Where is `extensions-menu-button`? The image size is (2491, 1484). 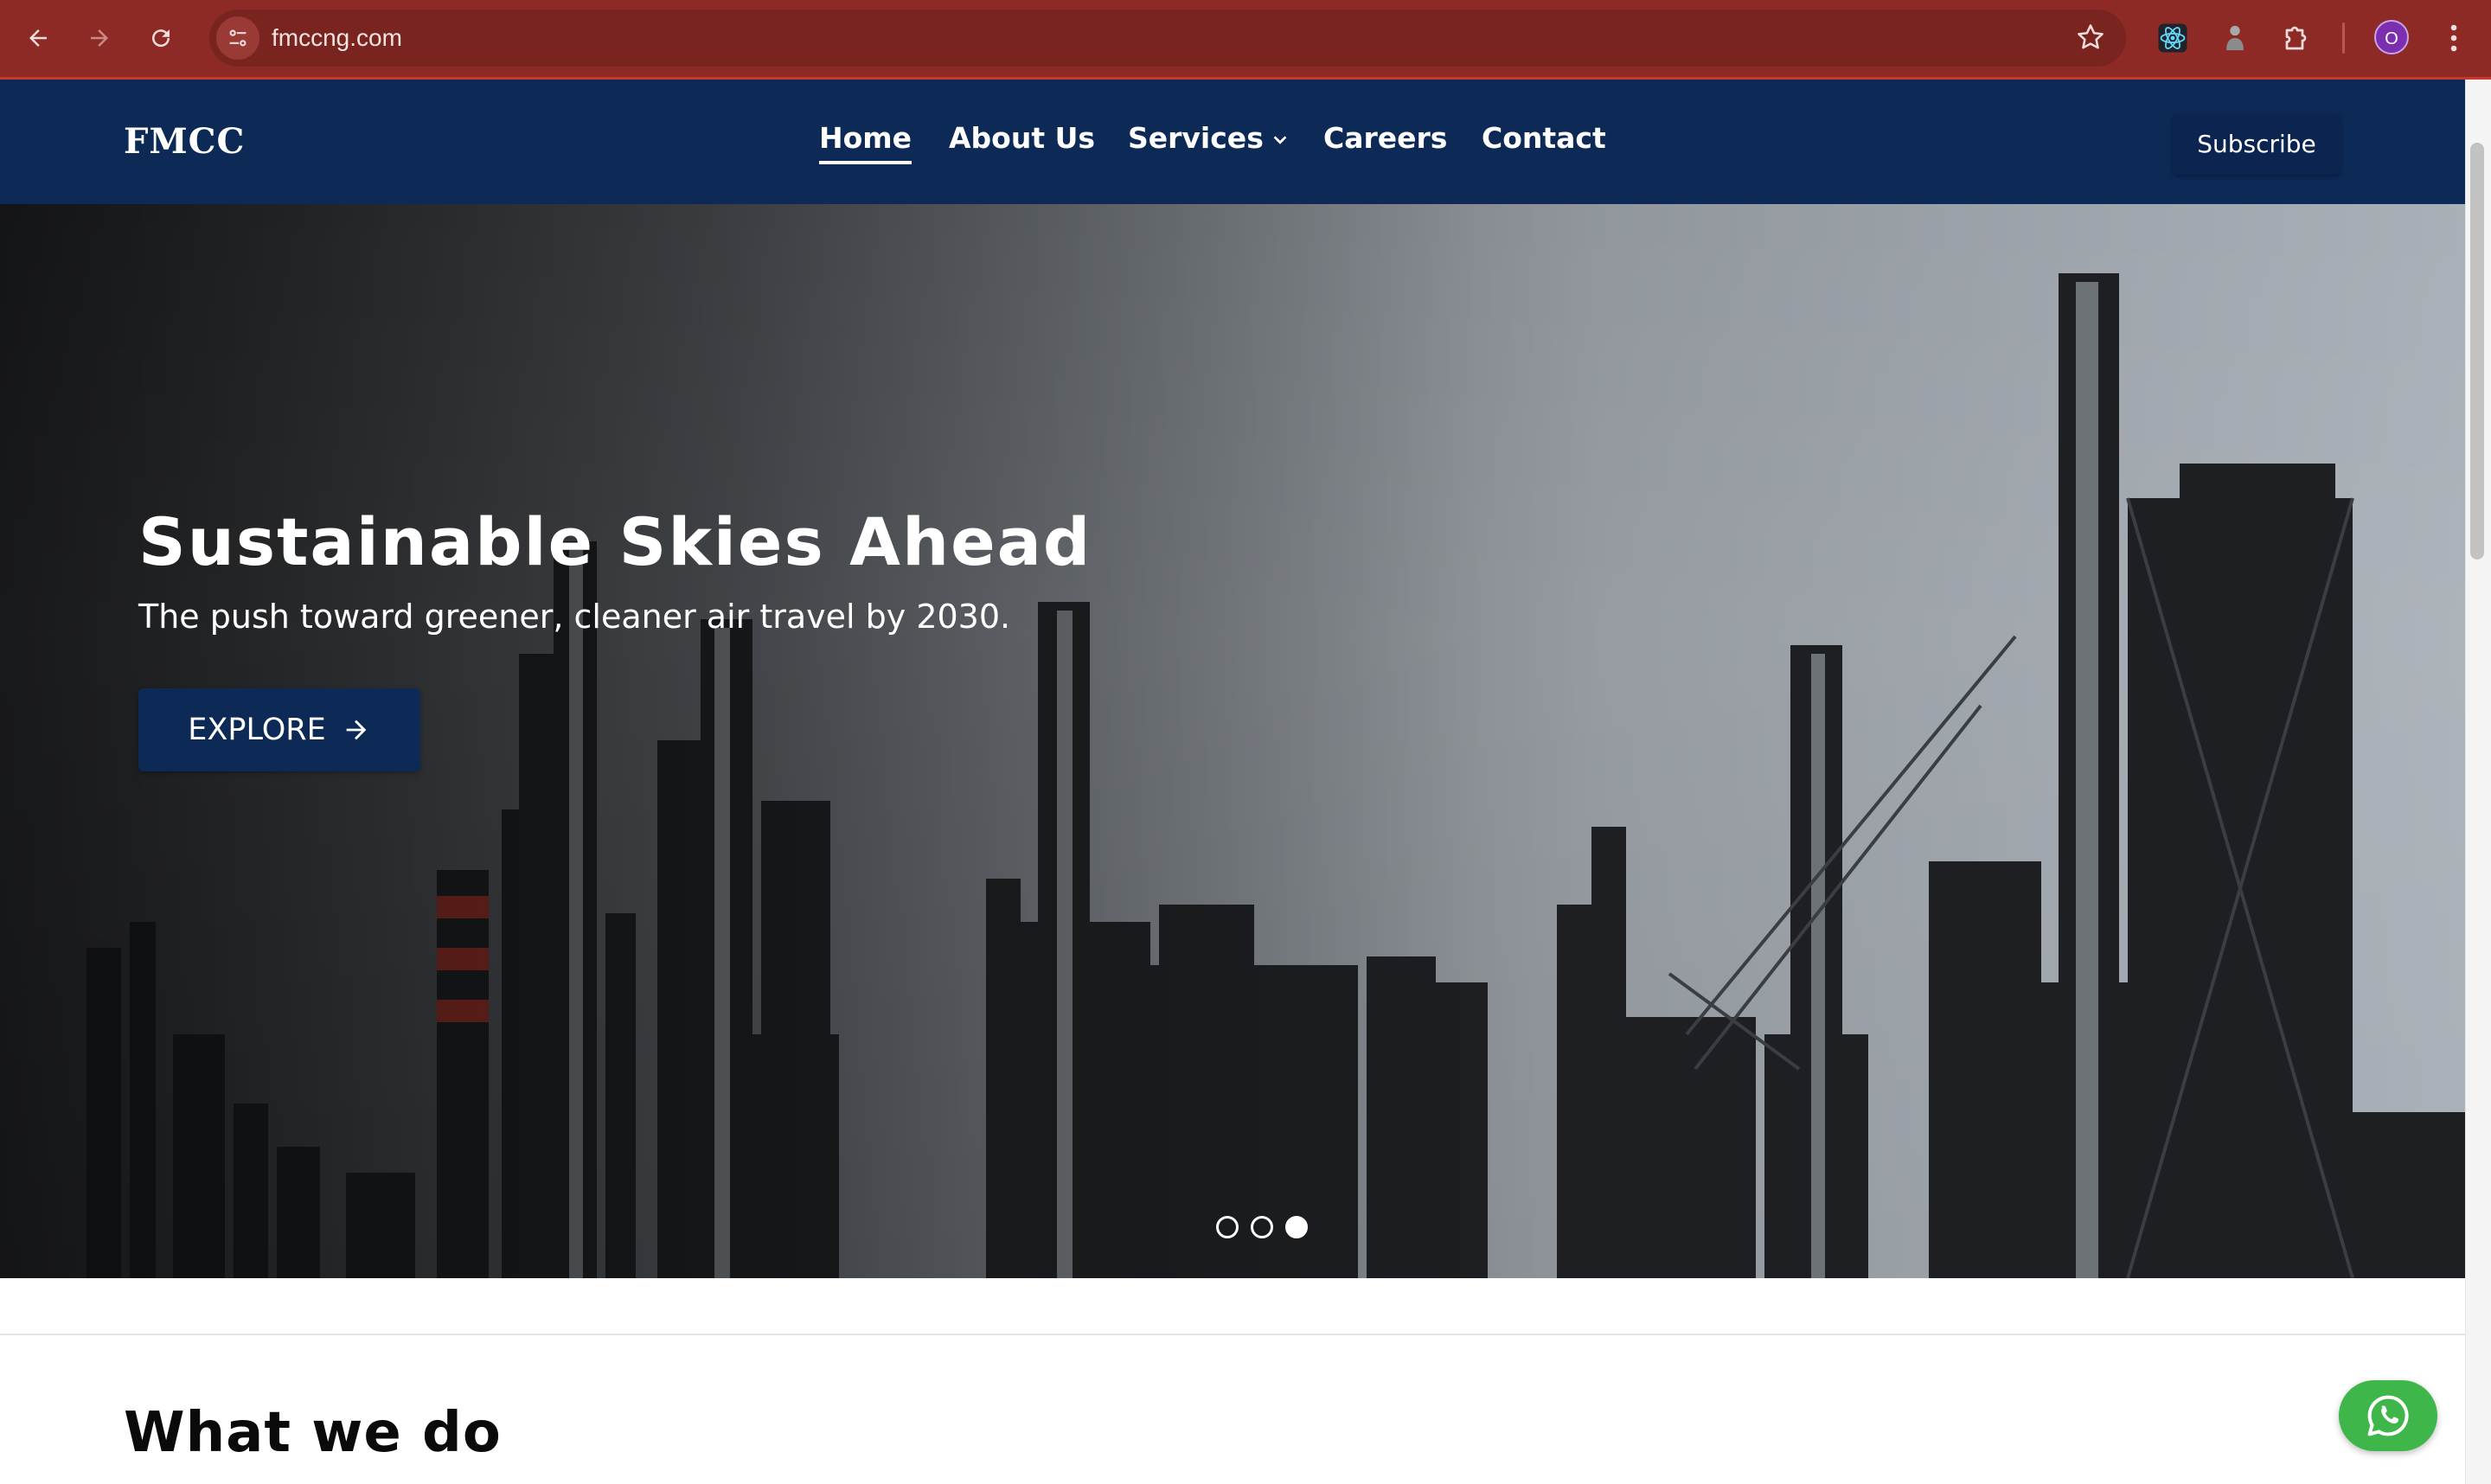
extensions-menu-button is located at coordinates (2297, 38).